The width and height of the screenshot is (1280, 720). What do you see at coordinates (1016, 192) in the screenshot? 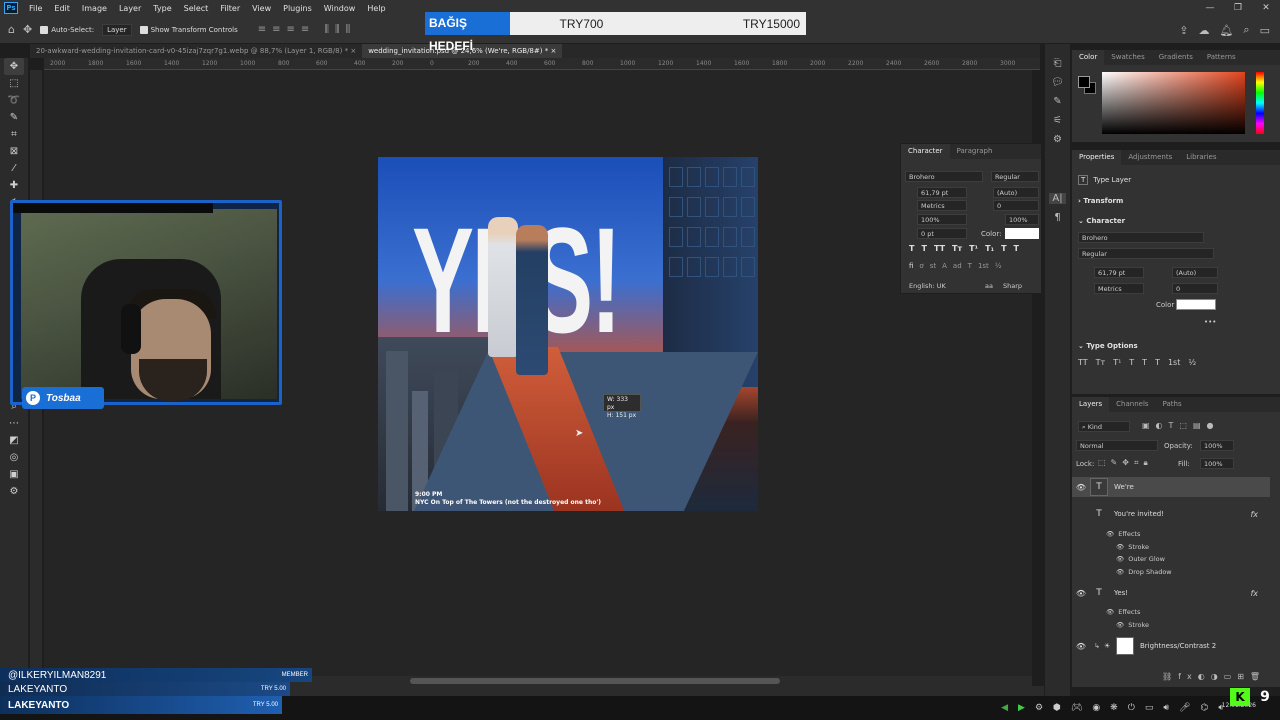
I see `char-leading-field: (Auto)` at bounding box center [1016, 192].